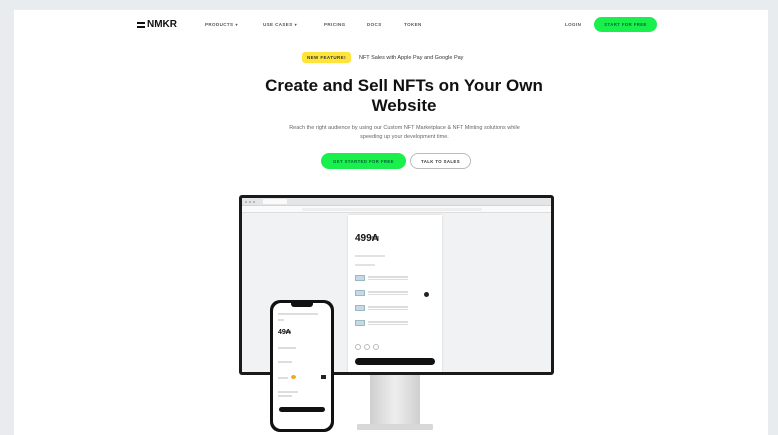  I want to click on phone-screen: 49₳, so click(302, 366).